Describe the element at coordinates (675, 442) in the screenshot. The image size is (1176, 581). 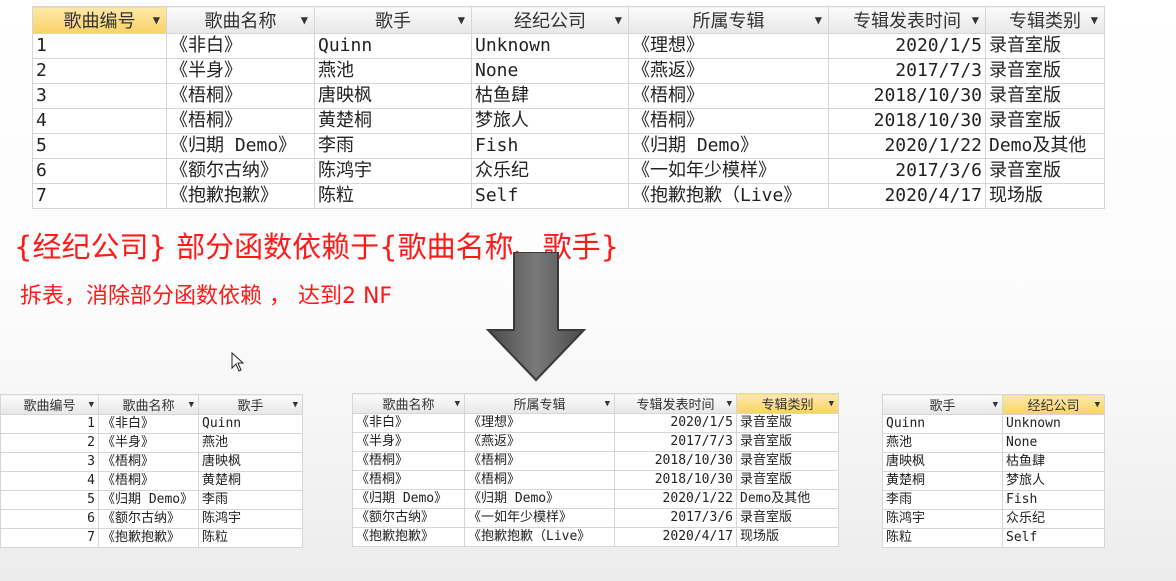
I see `cell-release-date: 2017/7/3` at that location.